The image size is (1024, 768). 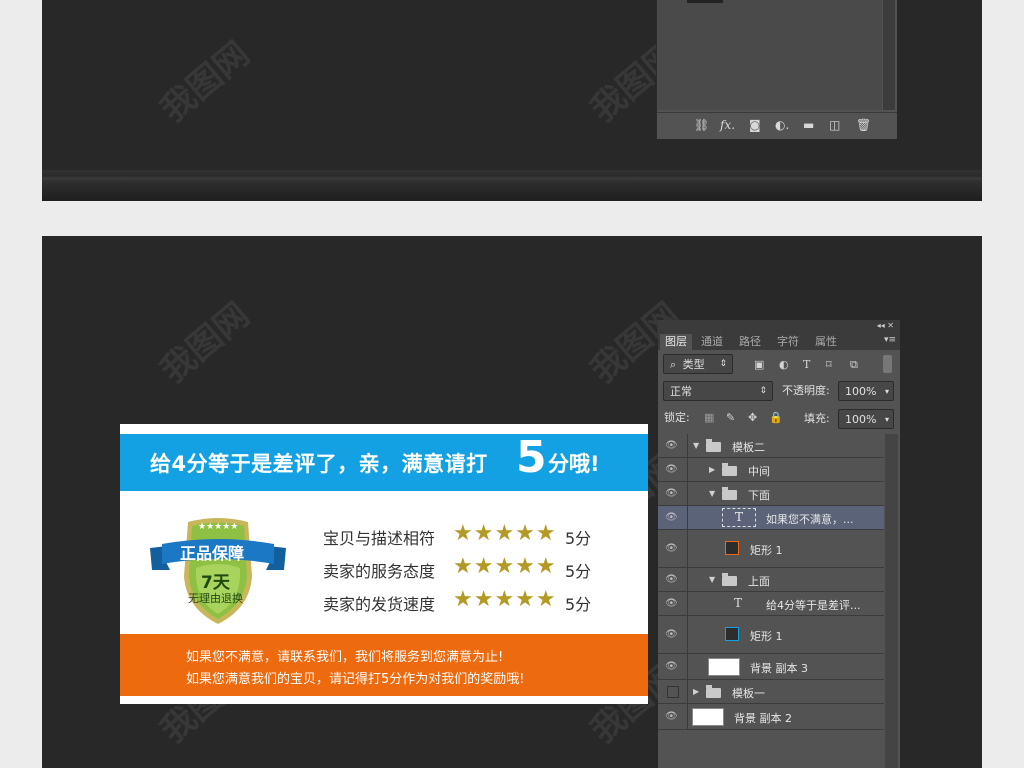 I want to click on layer-name: 背景 副本 3, so click(x=779, y=668).